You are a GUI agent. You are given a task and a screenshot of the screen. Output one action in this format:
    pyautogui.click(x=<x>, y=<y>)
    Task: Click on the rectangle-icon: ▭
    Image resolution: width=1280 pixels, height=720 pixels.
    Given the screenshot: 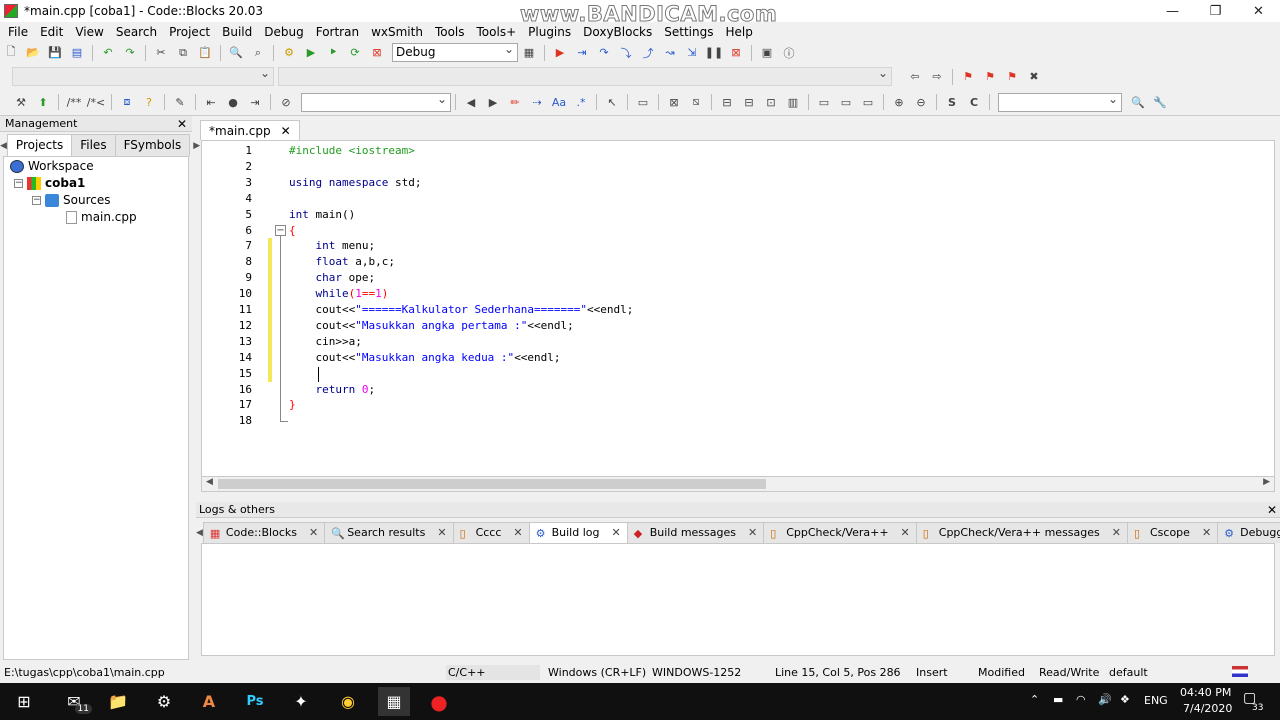 What is the action you would take?
    pyautogui.click(x=643, y=102)
    